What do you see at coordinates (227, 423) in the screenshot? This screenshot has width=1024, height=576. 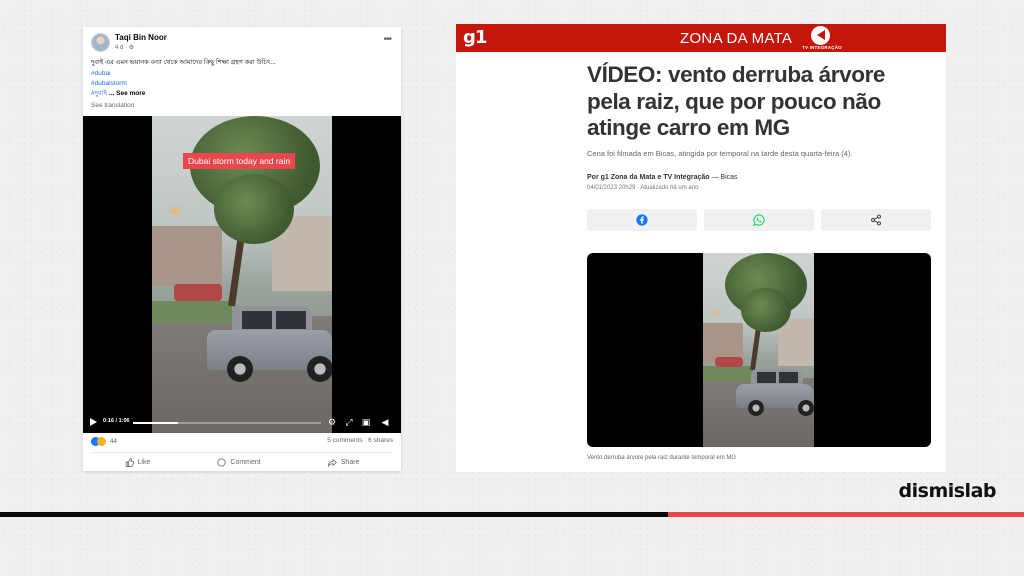 I see `video-progress-bar` at bounding box center [227, 423].